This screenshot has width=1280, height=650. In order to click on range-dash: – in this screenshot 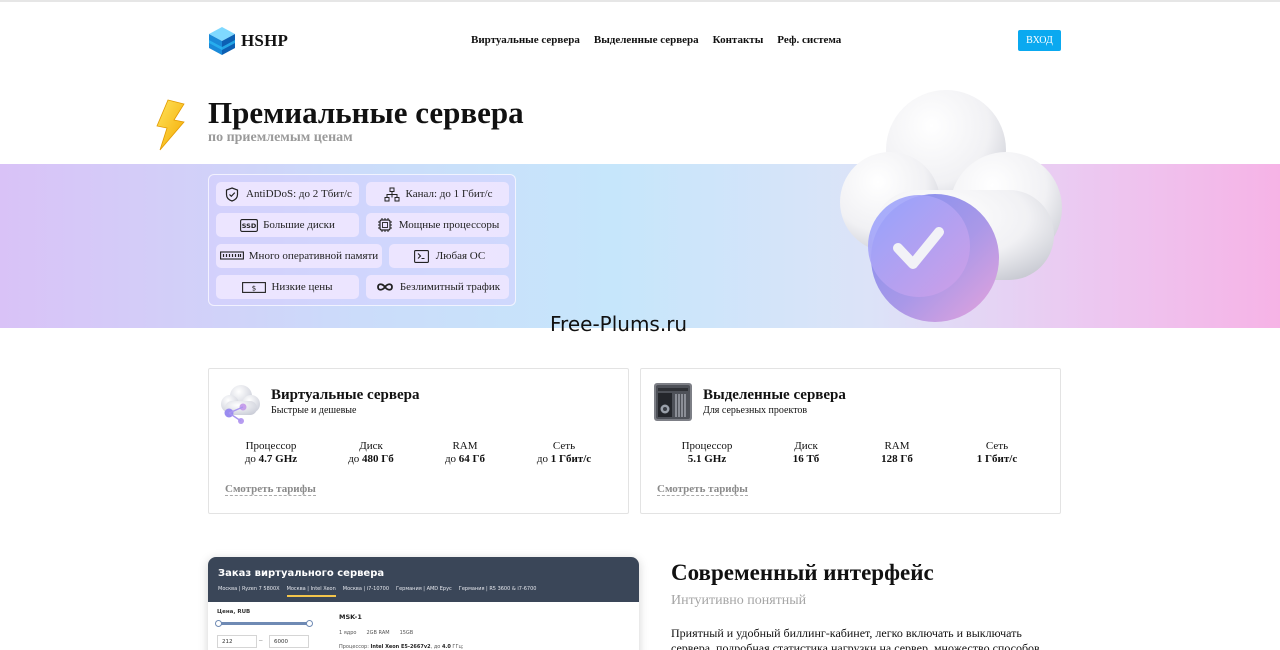, I will do `click(261, 640)`.